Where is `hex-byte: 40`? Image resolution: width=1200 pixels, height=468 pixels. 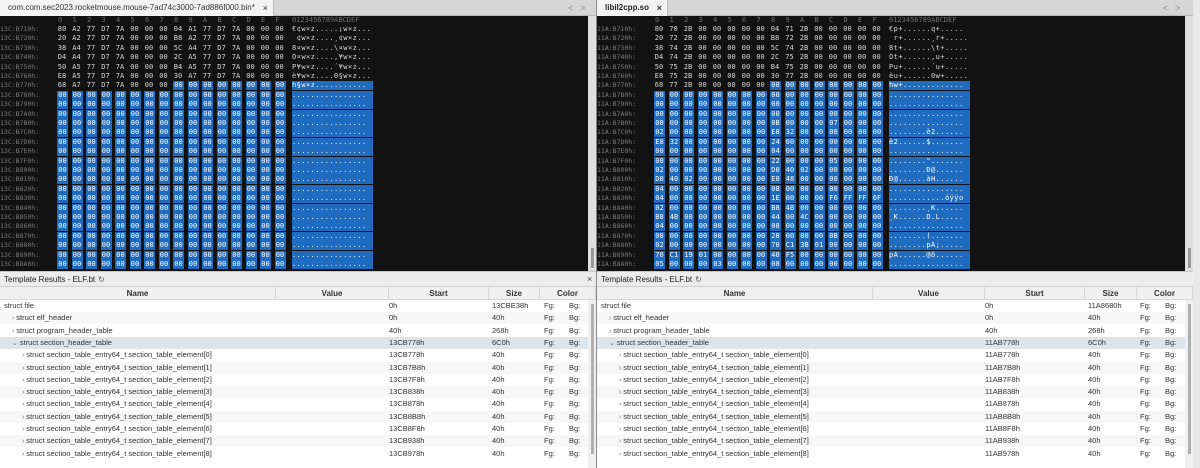
hex-byte: 40 is located at coordinates (674, 180).